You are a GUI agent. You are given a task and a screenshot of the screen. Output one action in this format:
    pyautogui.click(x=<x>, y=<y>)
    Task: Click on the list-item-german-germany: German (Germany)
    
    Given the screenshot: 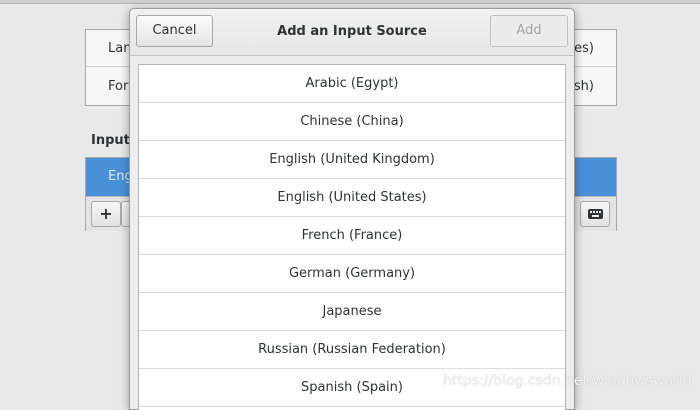 What is the action you would take?
    pyautogui.click(x=352, y=274)
    